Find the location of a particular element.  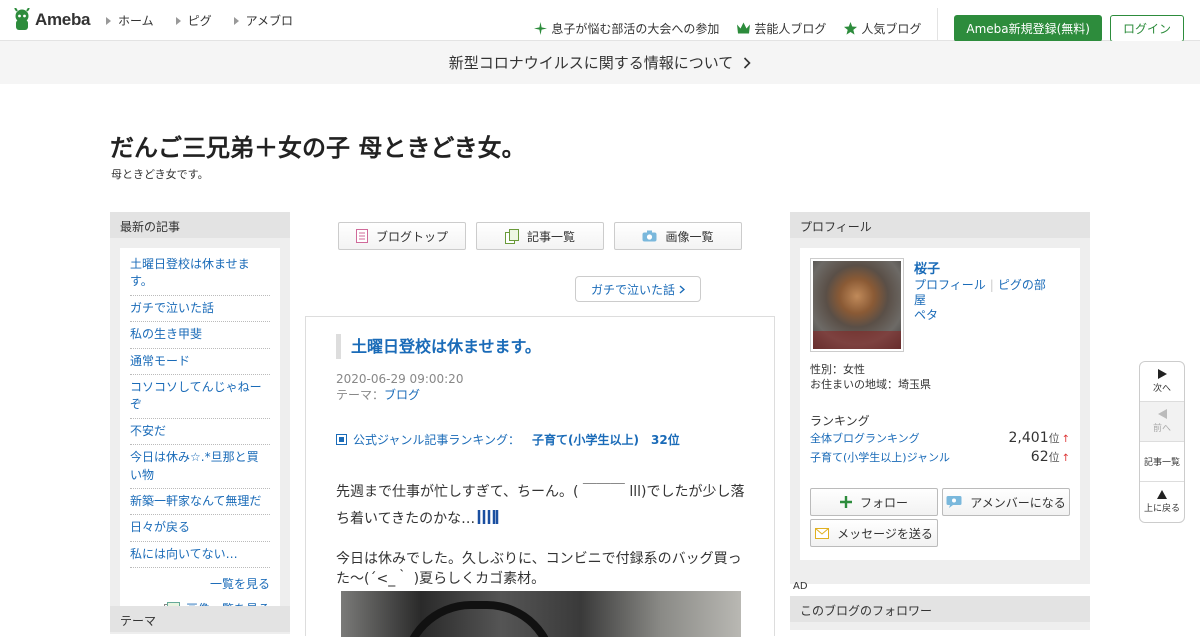

camera-icon is located at coordinates (649, 236).